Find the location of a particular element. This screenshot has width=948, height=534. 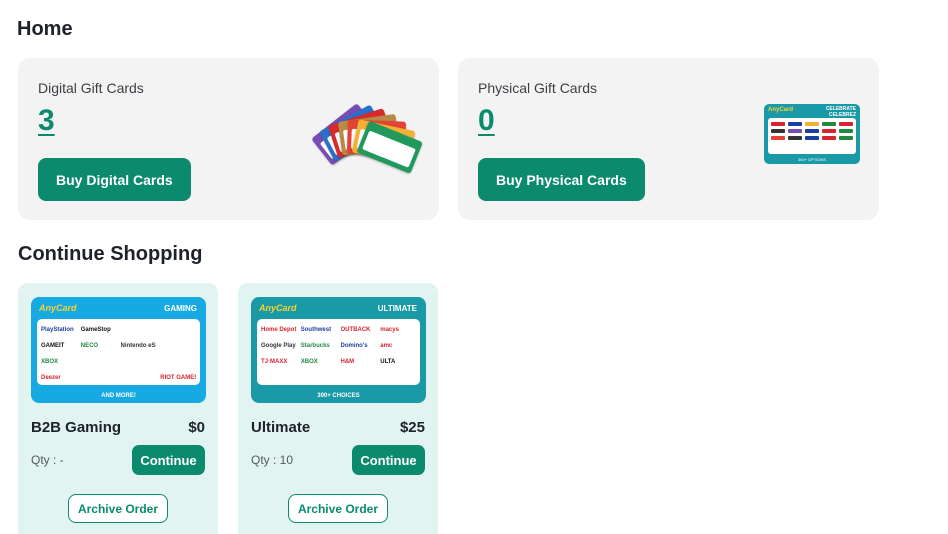

page-title: Home is located at coordinates (45, 29).